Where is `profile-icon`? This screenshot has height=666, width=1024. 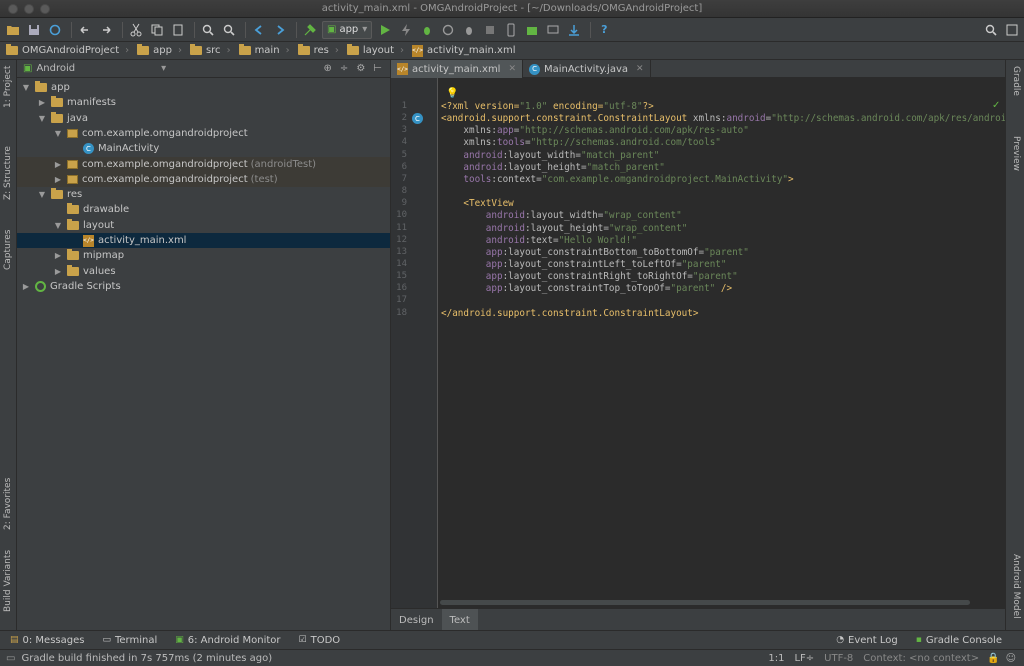 profile-icon is located at coordinates (448, 30).